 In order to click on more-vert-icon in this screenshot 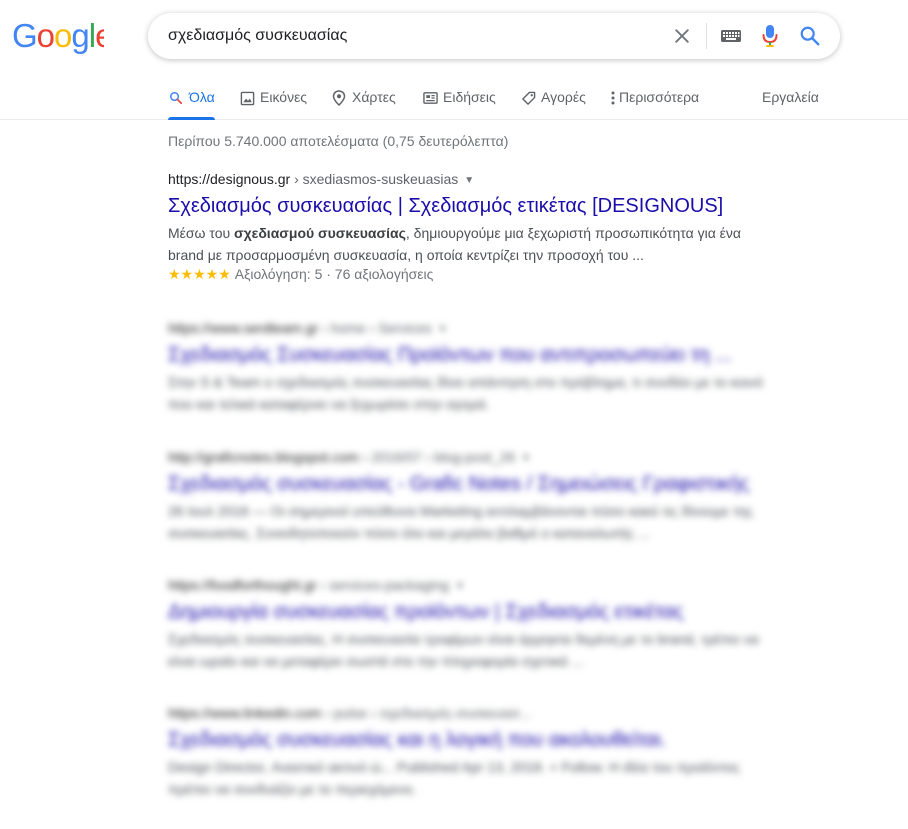, I will do `click(613, 98)`.